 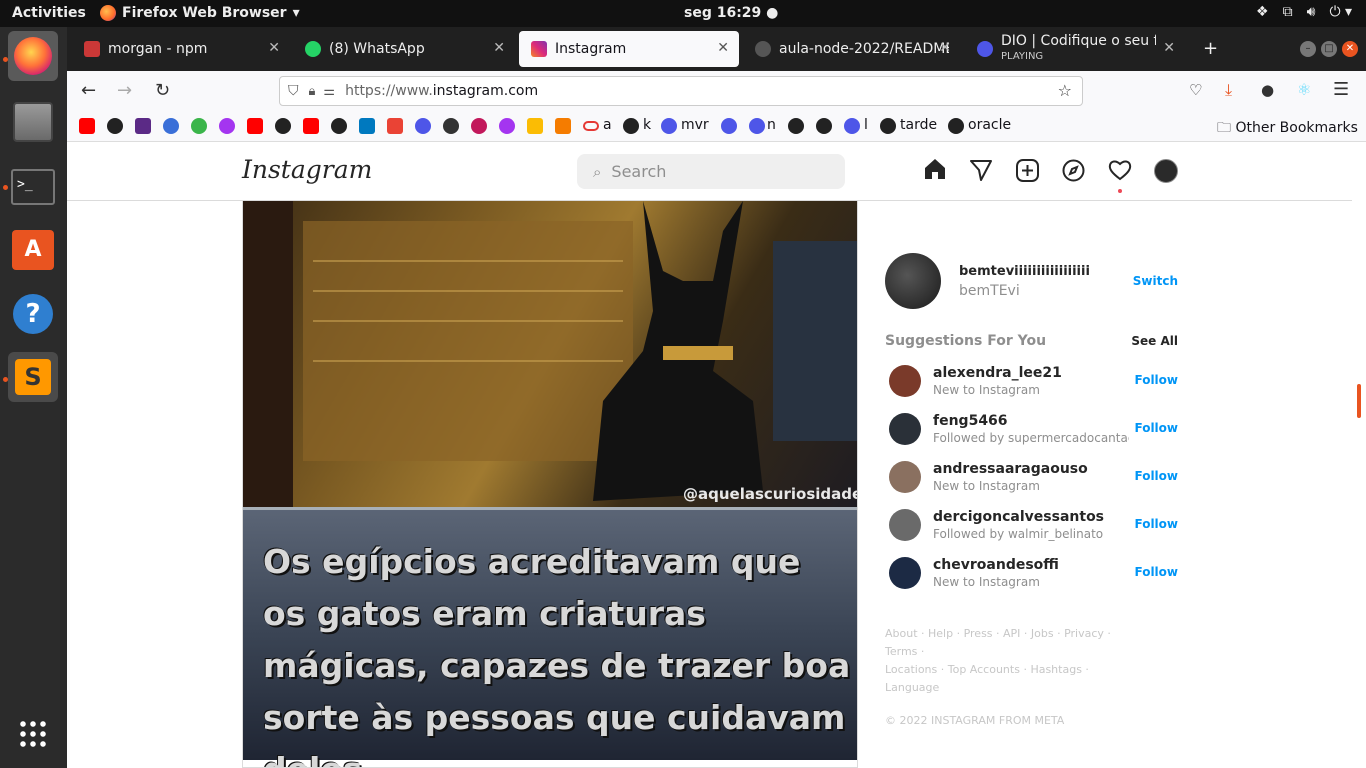 I want to click on dock-software: A, so click(x=33, y=250).